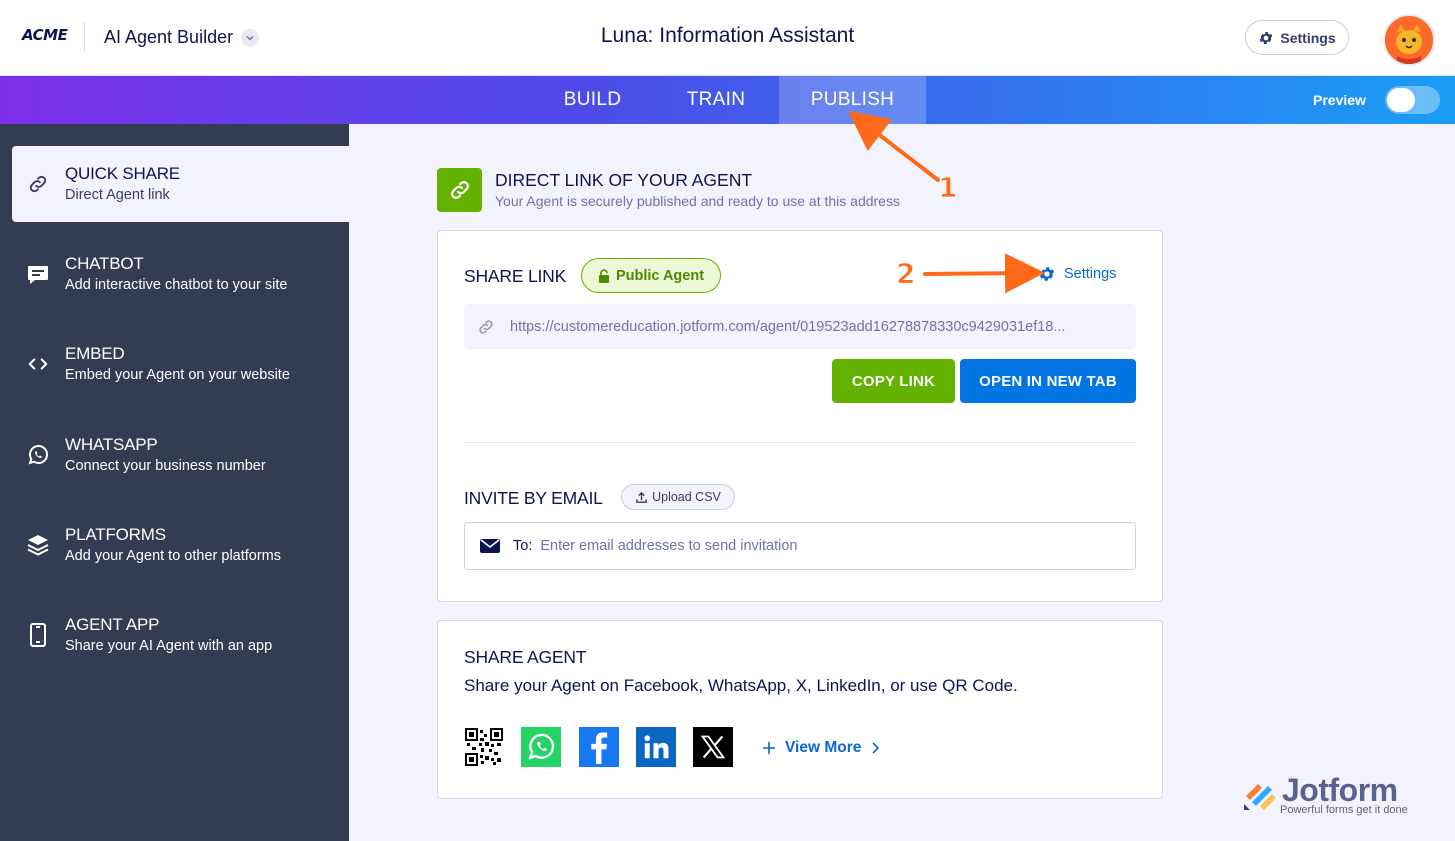 This screenshot has height=841, width=1455. What do you see at coordinates (905, 274) in the screenshot?
I see `annotation-number-2: 2` at bounding box center [905, 274].